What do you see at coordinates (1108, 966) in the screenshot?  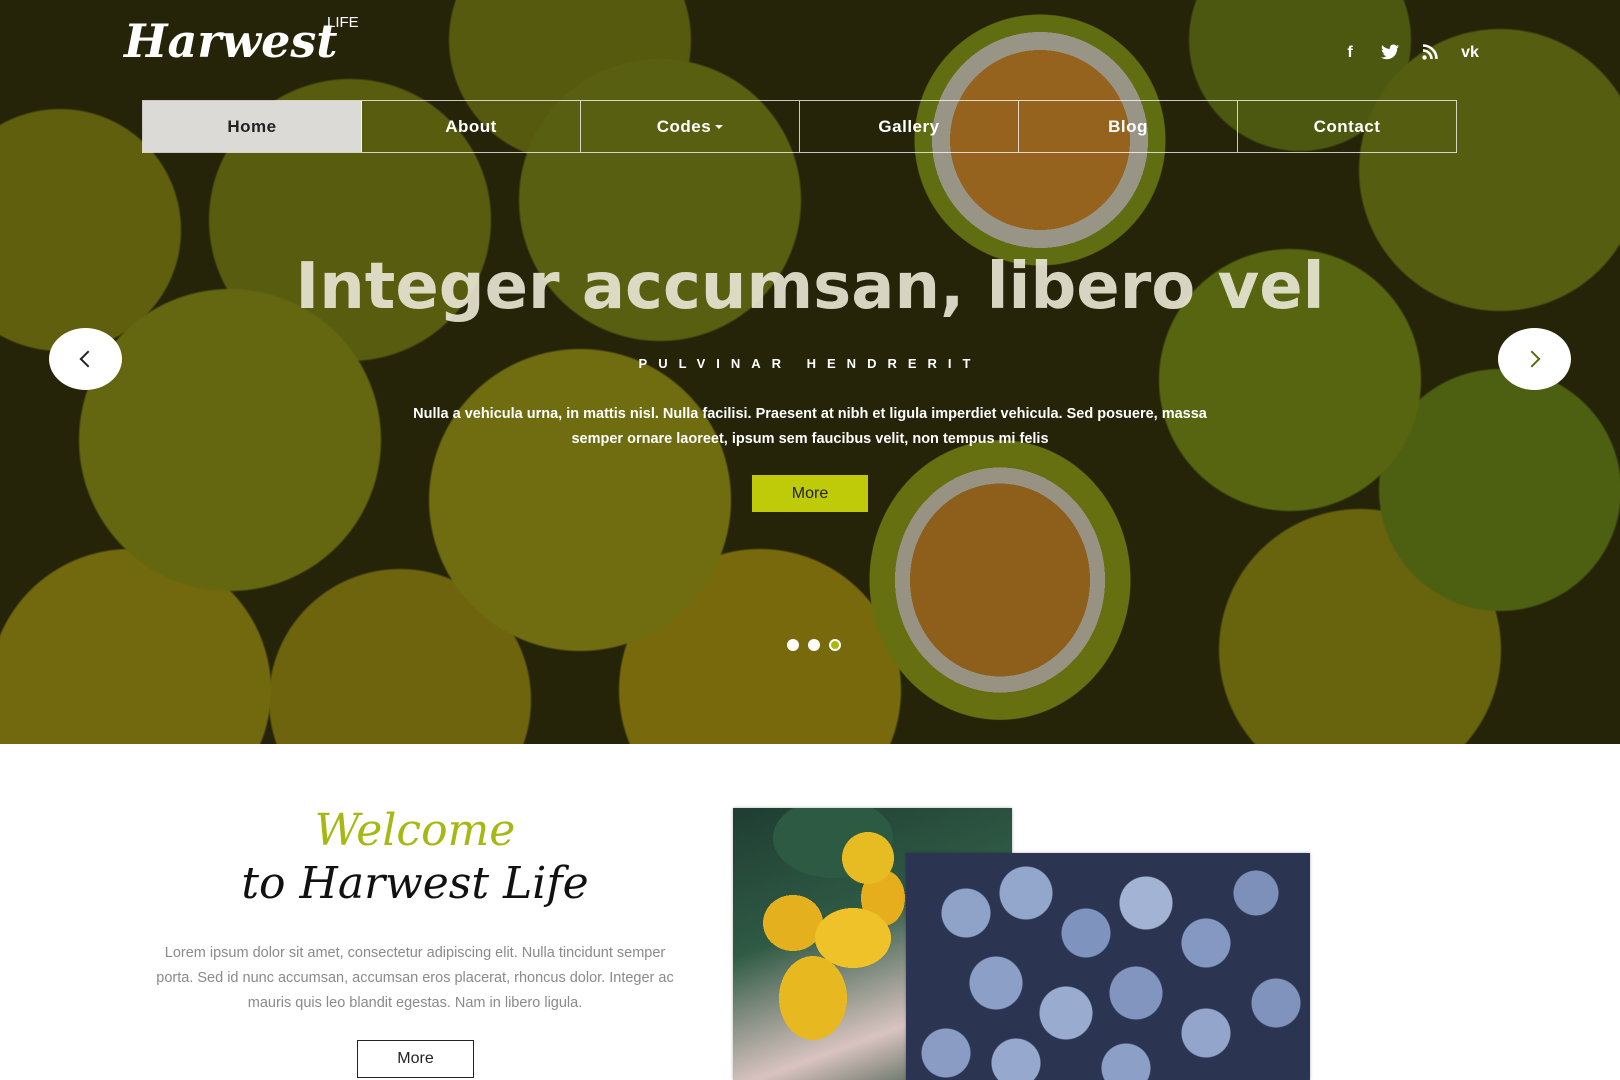 I see `blueberries-image` at bounding box center [1108, 966].